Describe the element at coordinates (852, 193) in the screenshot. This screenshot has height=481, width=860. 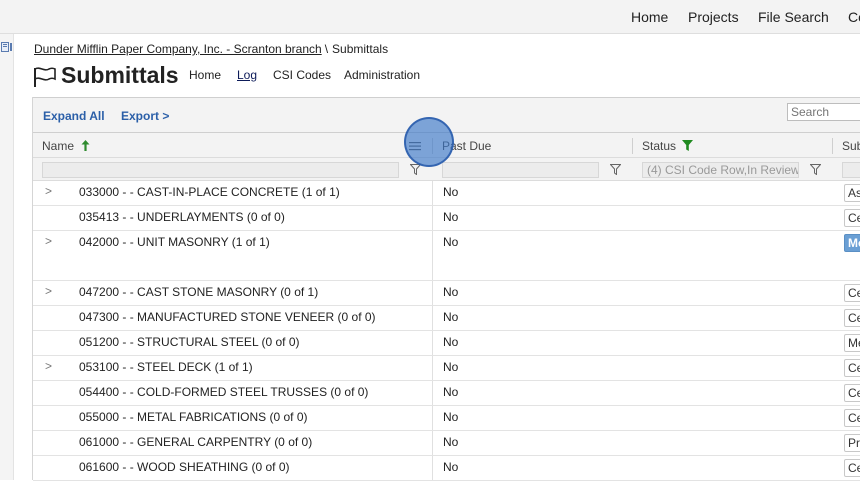
I see `row-sub-badge: As` at that location.